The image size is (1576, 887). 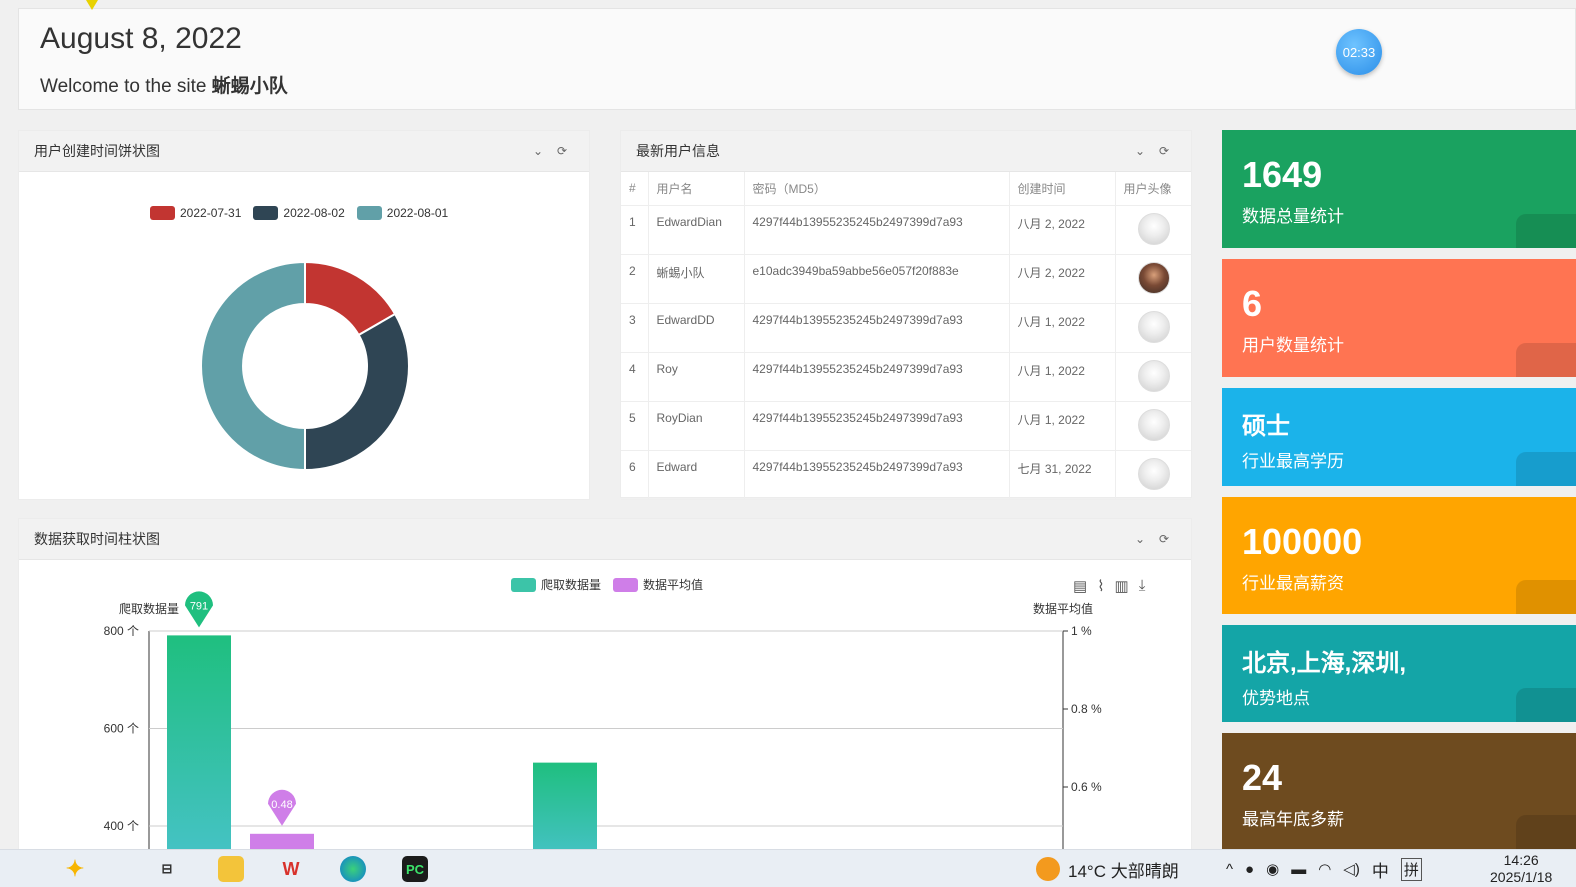 I want to click on collapse-icon: ⌄, so click(x=1140, y=151).